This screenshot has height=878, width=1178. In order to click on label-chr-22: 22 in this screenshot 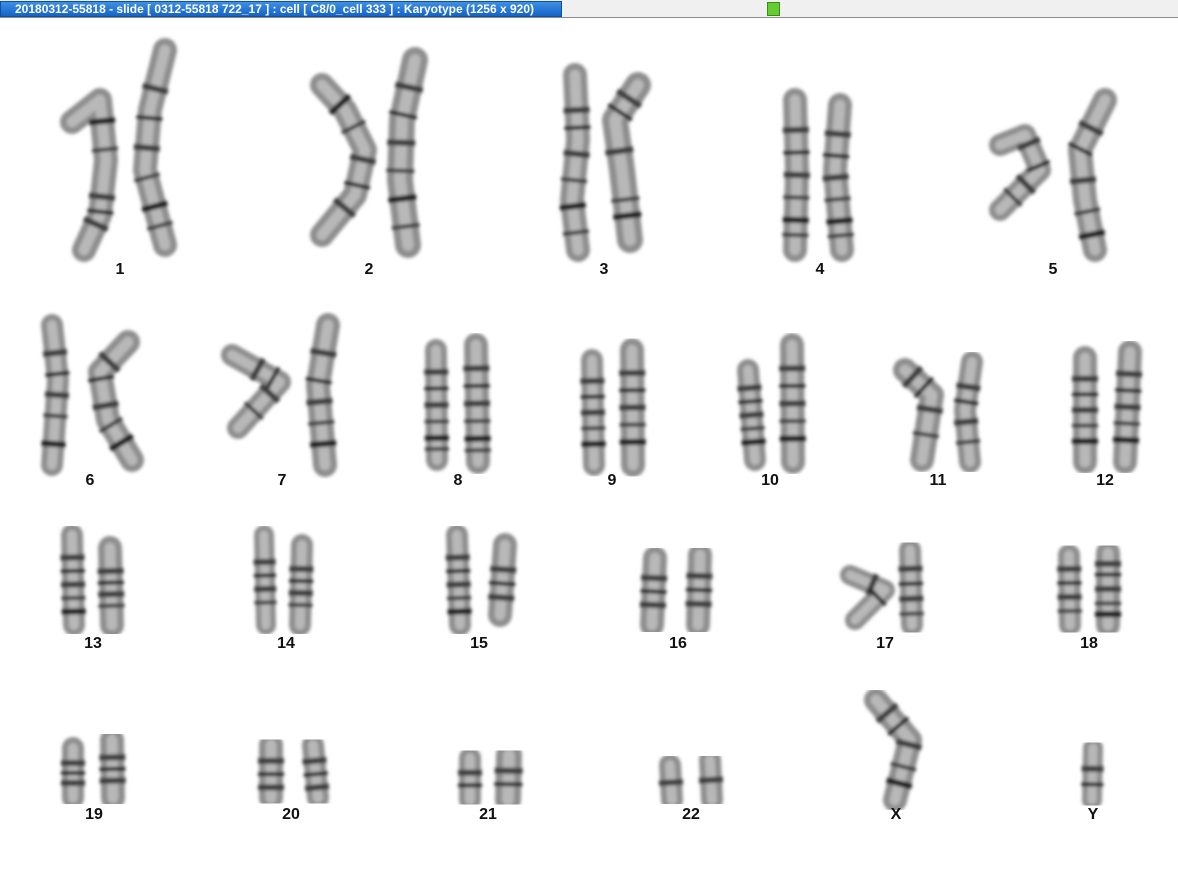, I will do `click(691, 814)`.